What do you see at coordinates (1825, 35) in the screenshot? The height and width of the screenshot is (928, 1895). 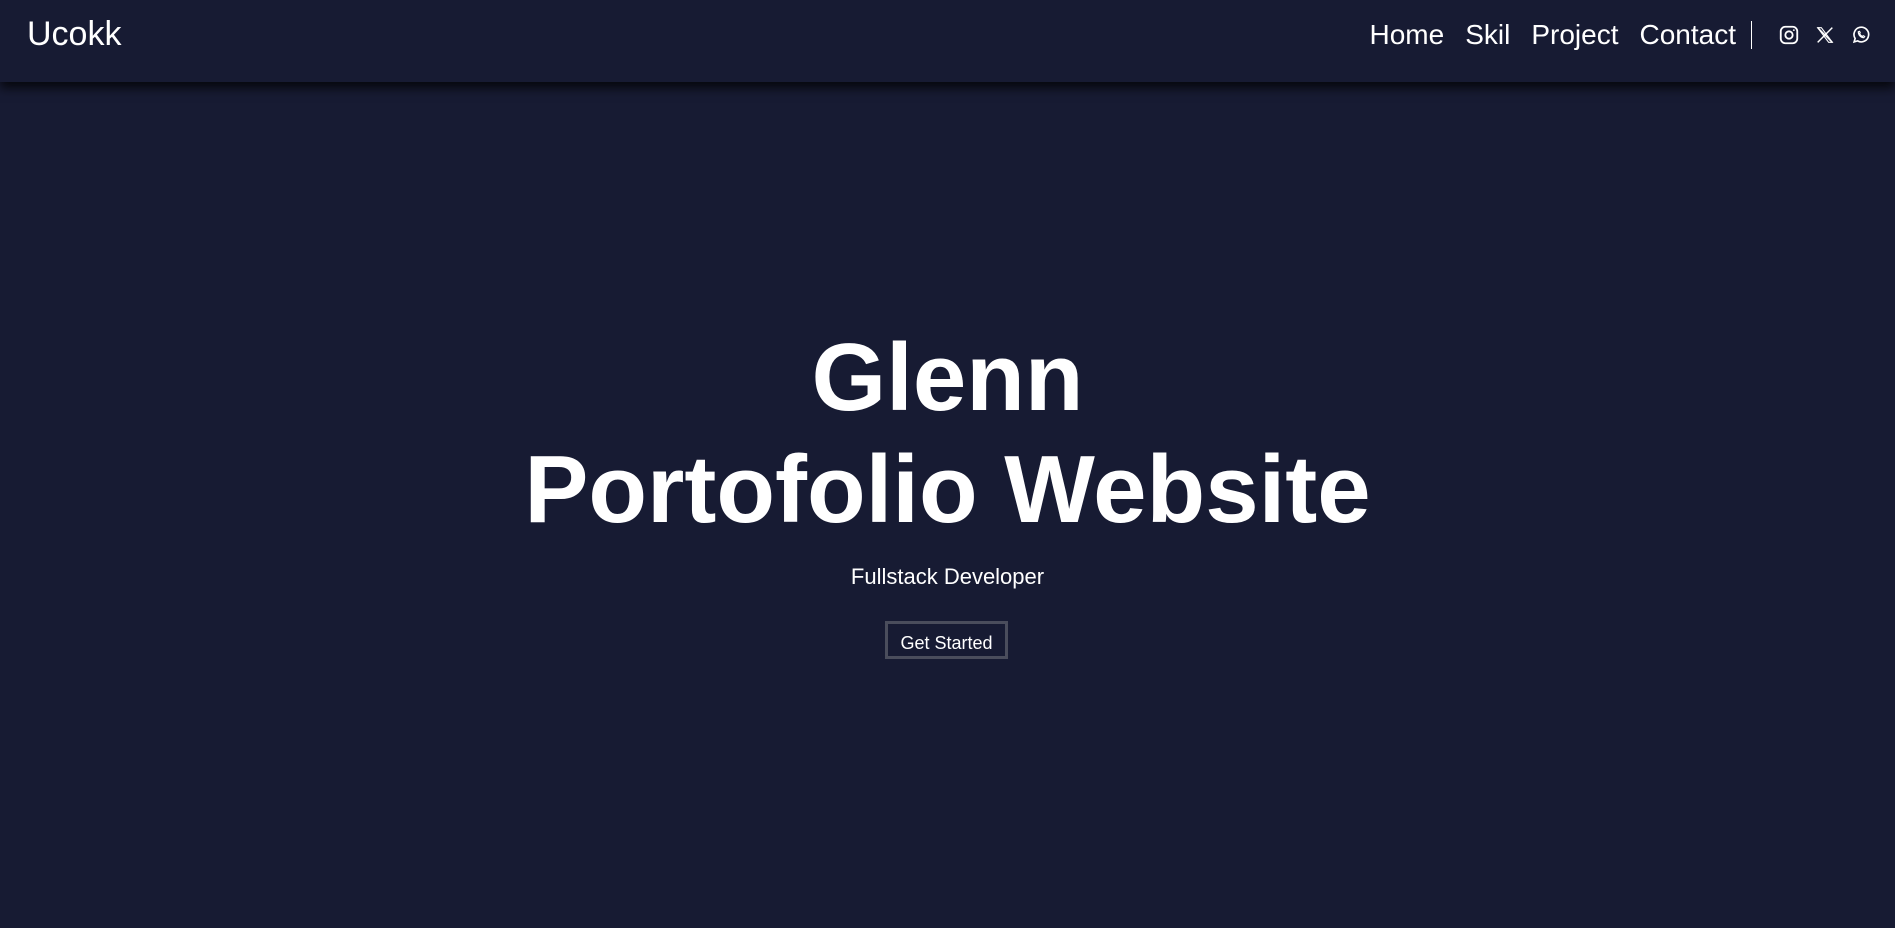 I see `x-icon` at bounding box center [1825, 35].